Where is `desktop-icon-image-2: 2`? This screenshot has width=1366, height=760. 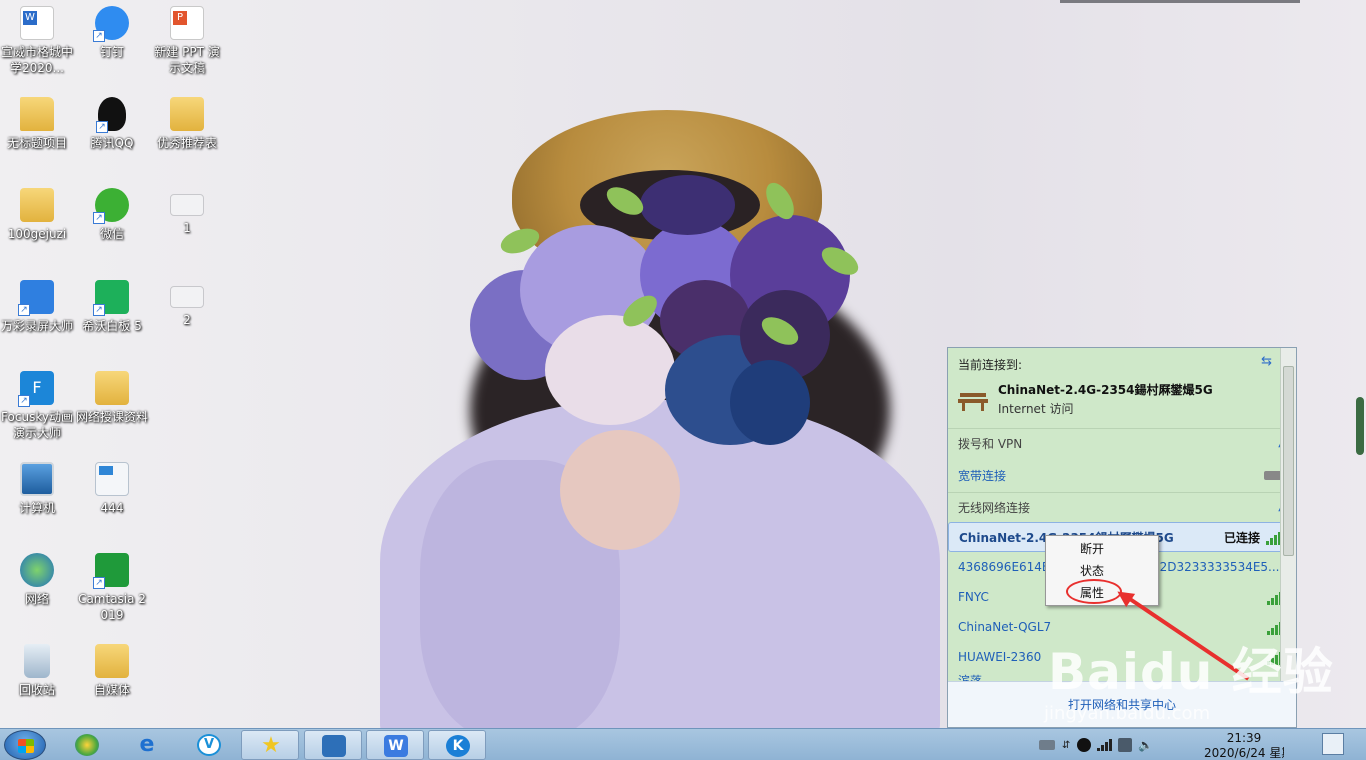
desktop-icon-image-2: 2 is located at coordinates (187, 304).